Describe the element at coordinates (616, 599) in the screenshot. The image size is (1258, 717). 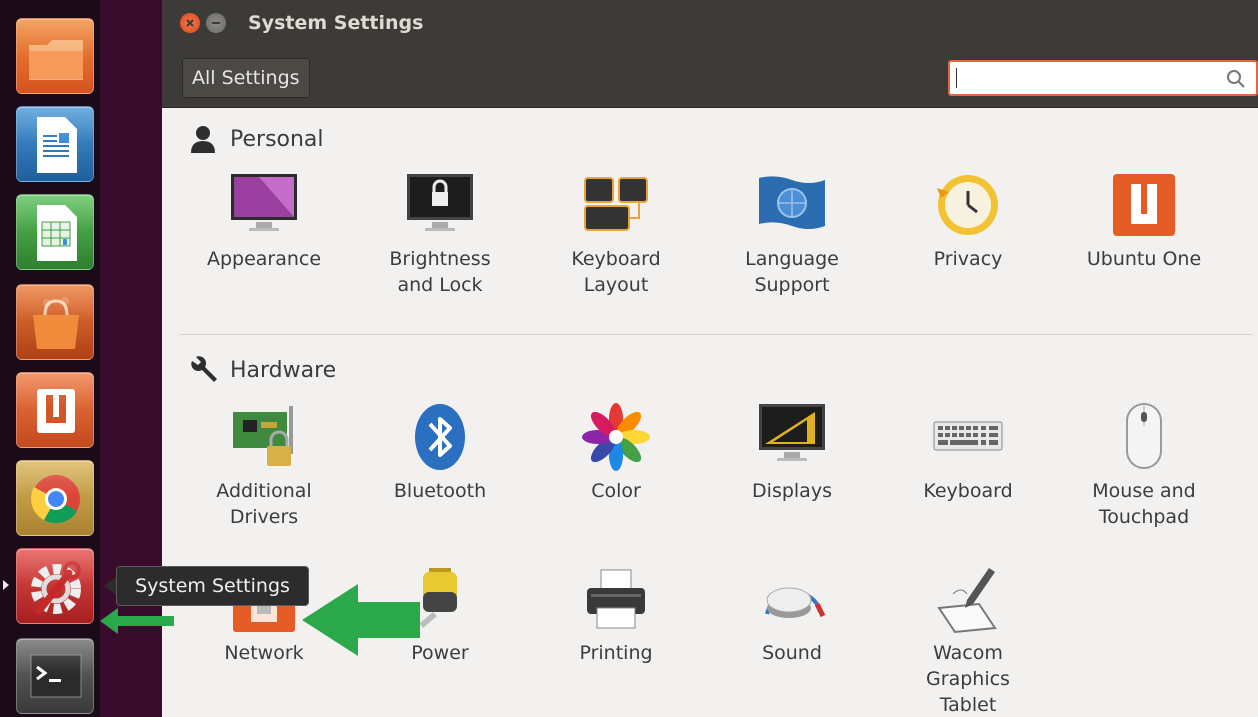
I see `printer-icon` at that location.